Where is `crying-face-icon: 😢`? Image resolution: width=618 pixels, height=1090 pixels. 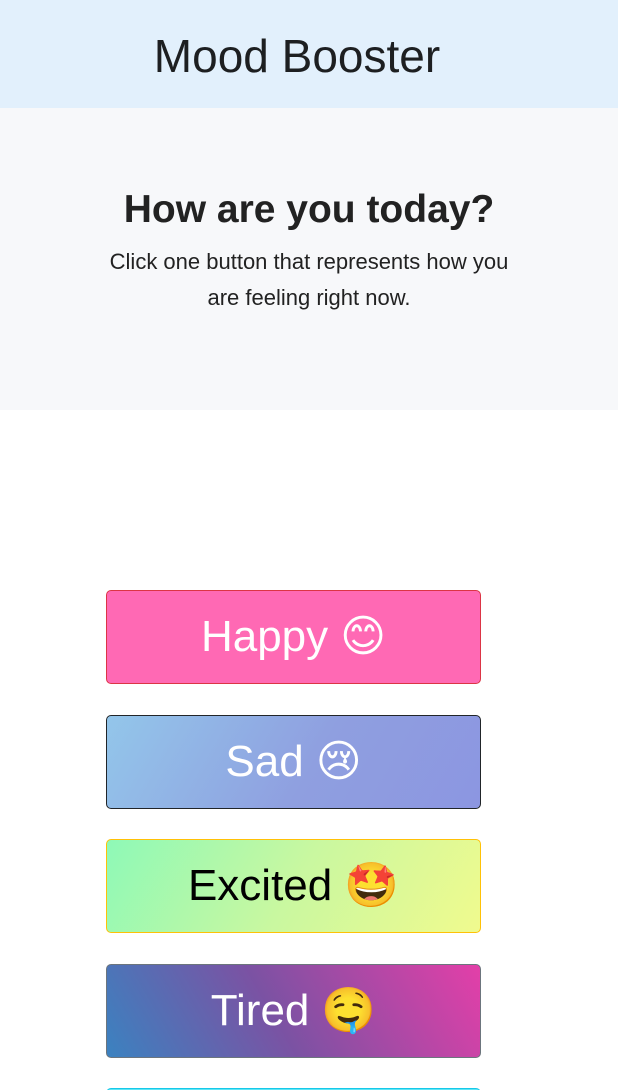
crying-face-icon: 😢 is located at coordinates (338, 761).